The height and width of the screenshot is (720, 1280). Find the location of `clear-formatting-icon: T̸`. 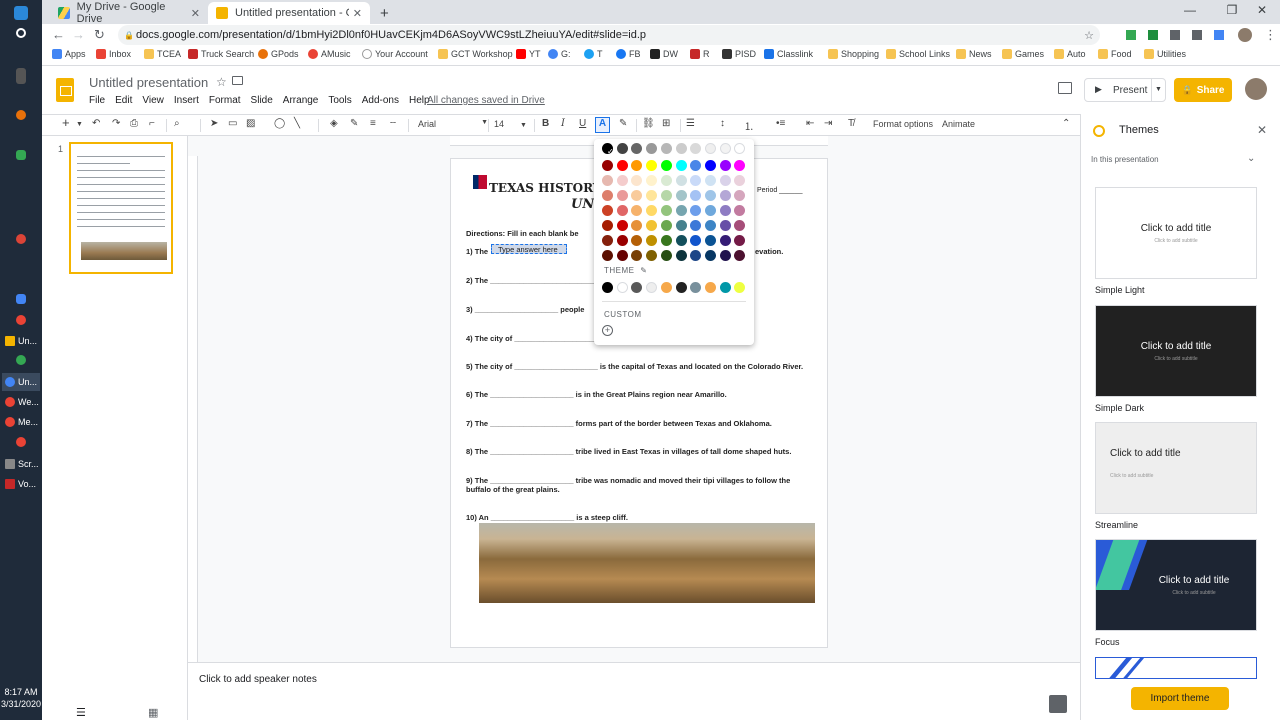

clear-formatting-icon: T̸ is located at coordinates (851, 123).